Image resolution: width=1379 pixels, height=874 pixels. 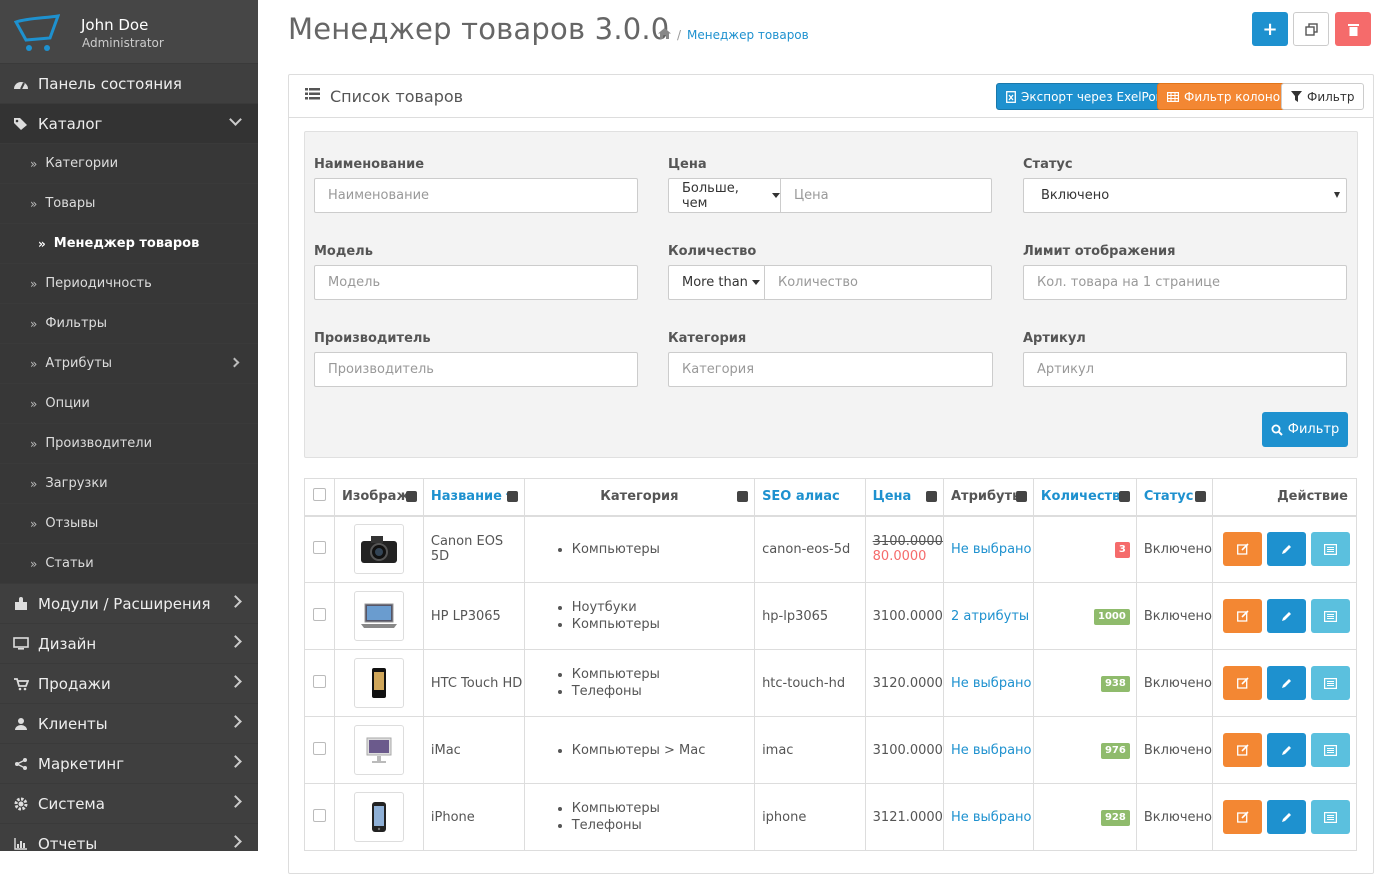 I want to click on filter-limit-input: Кол. товара на 1 странице, so click(x=1185, y=282).